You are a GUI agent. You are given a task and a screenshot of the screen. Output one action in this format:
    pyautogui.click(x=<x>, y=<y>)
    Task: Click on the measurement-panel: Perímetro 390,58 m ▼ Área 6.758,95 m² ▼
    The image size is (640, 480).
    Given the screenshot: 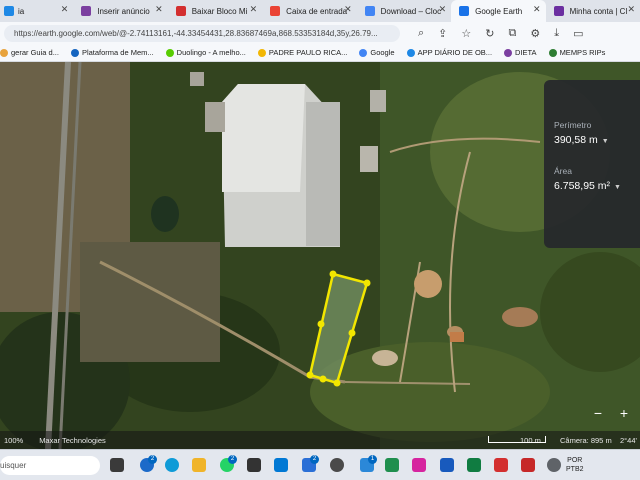 What is the action you would take?
    pyautogui.click(x=592, y=164)
    